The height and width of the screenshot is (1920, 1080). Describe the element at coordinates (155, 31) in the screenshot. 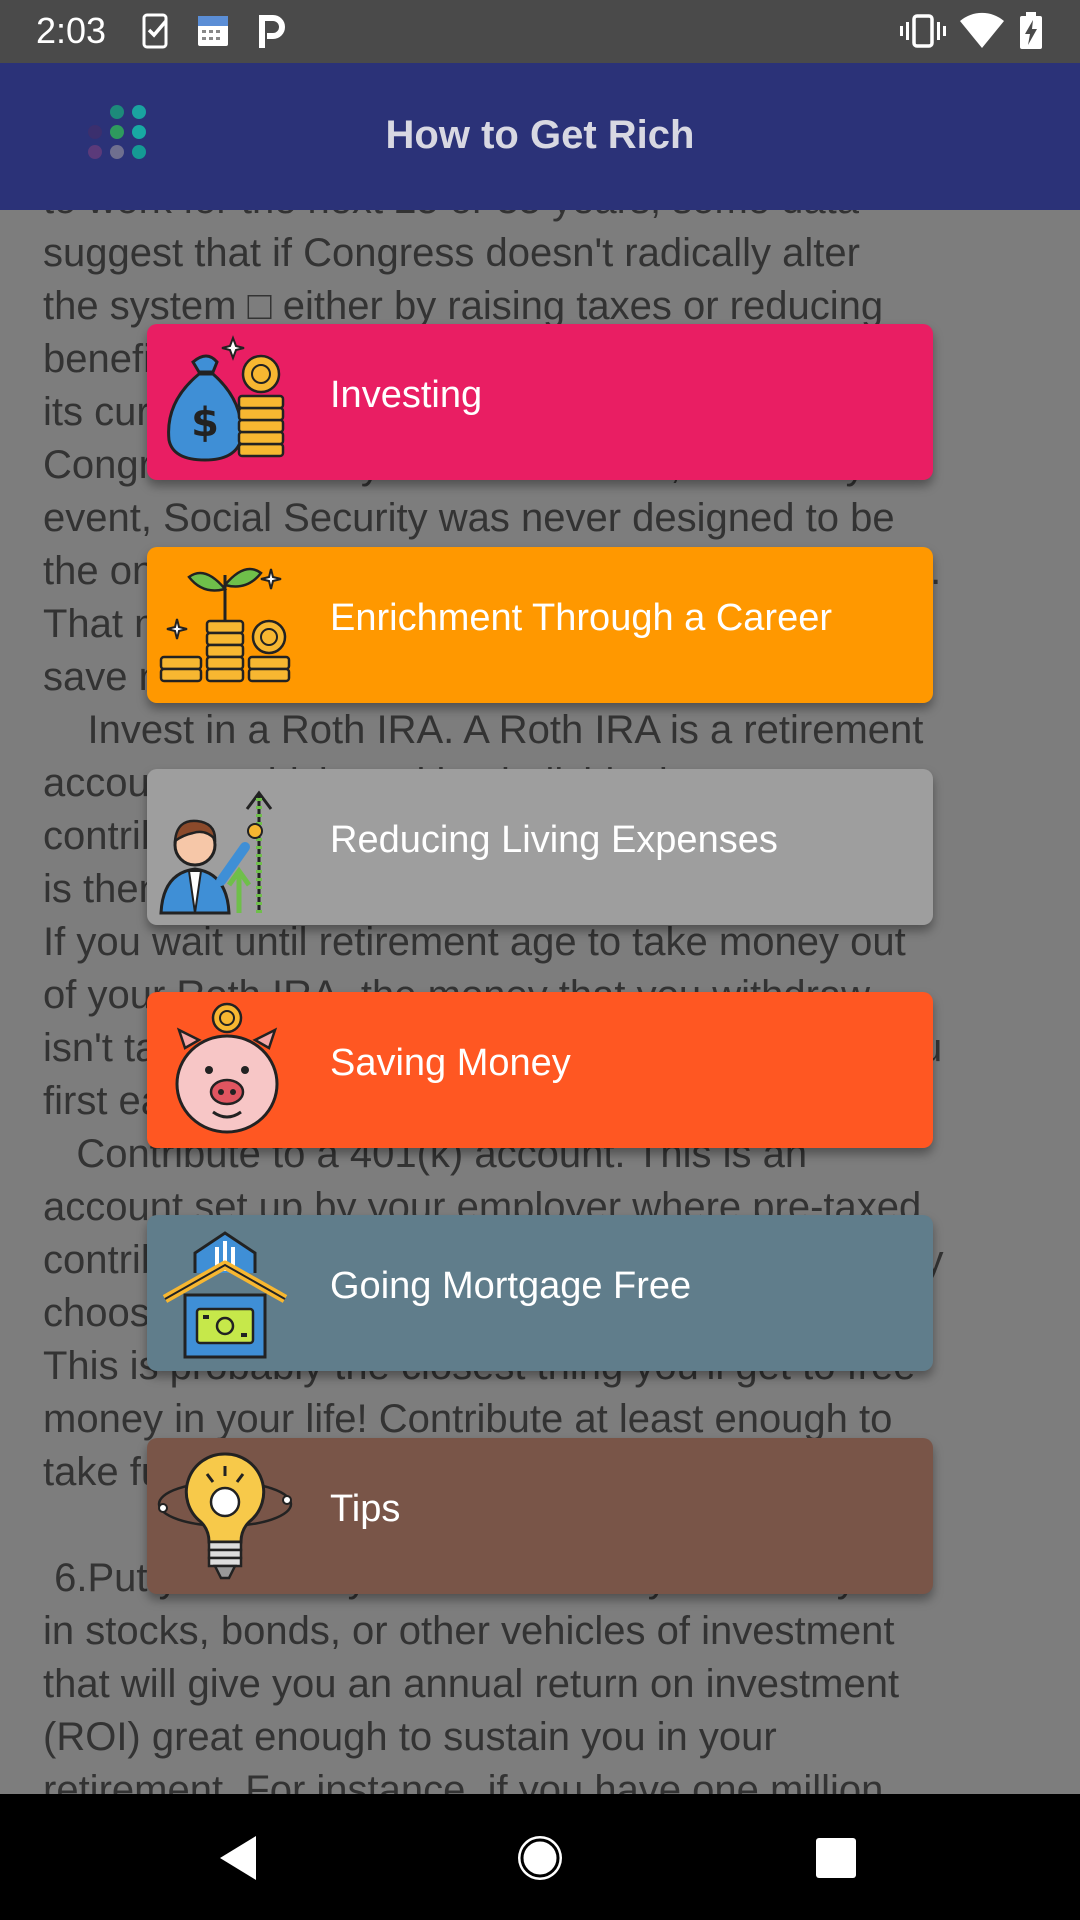

I see `checklist-icon` at that location.